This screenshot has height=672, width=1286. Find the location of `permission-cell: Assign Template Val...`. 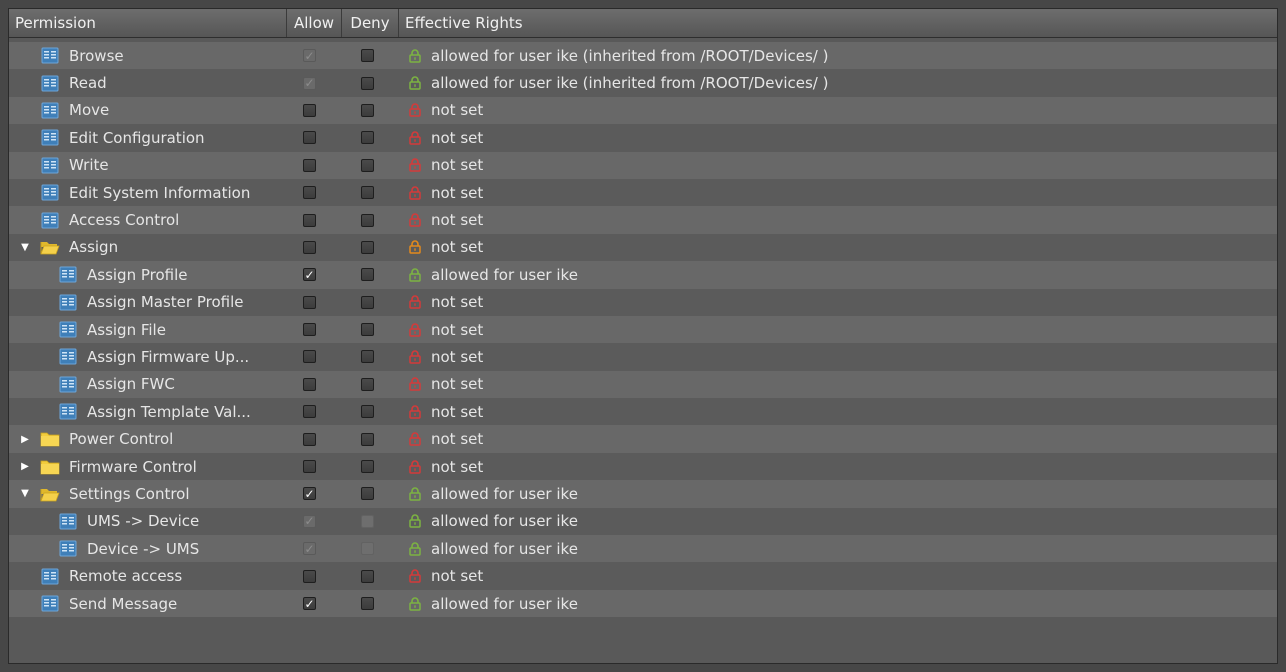

permission-cell: Assign Template Val... is located at coordinates (148, 411).